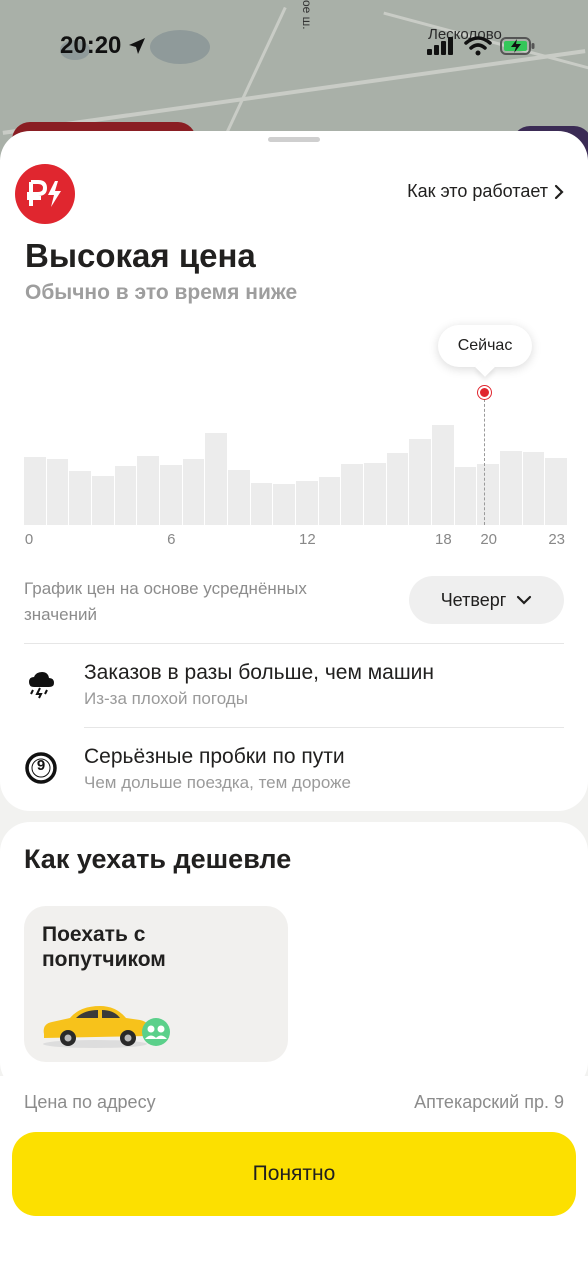  Describe the element at coordinates (90, 1102) in the screenshot. I see `address-label: Цена по адресу` at that location.